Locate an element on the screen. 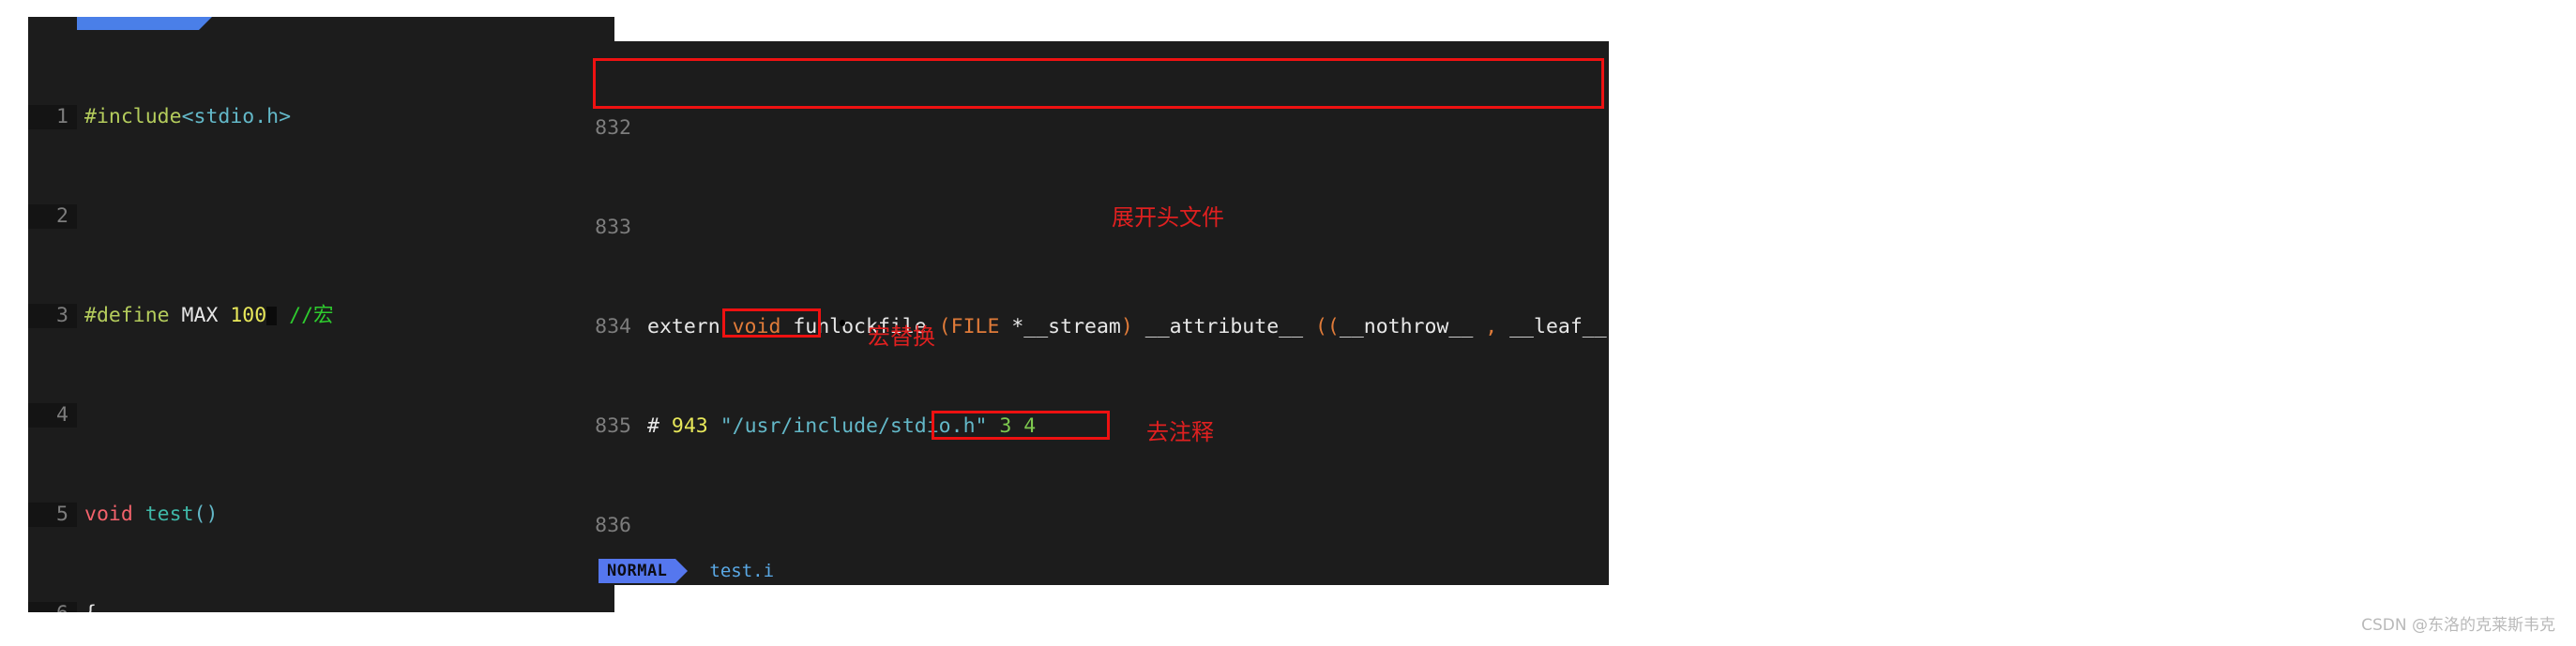  line-number: 833 is located at coordinates (615, 228).